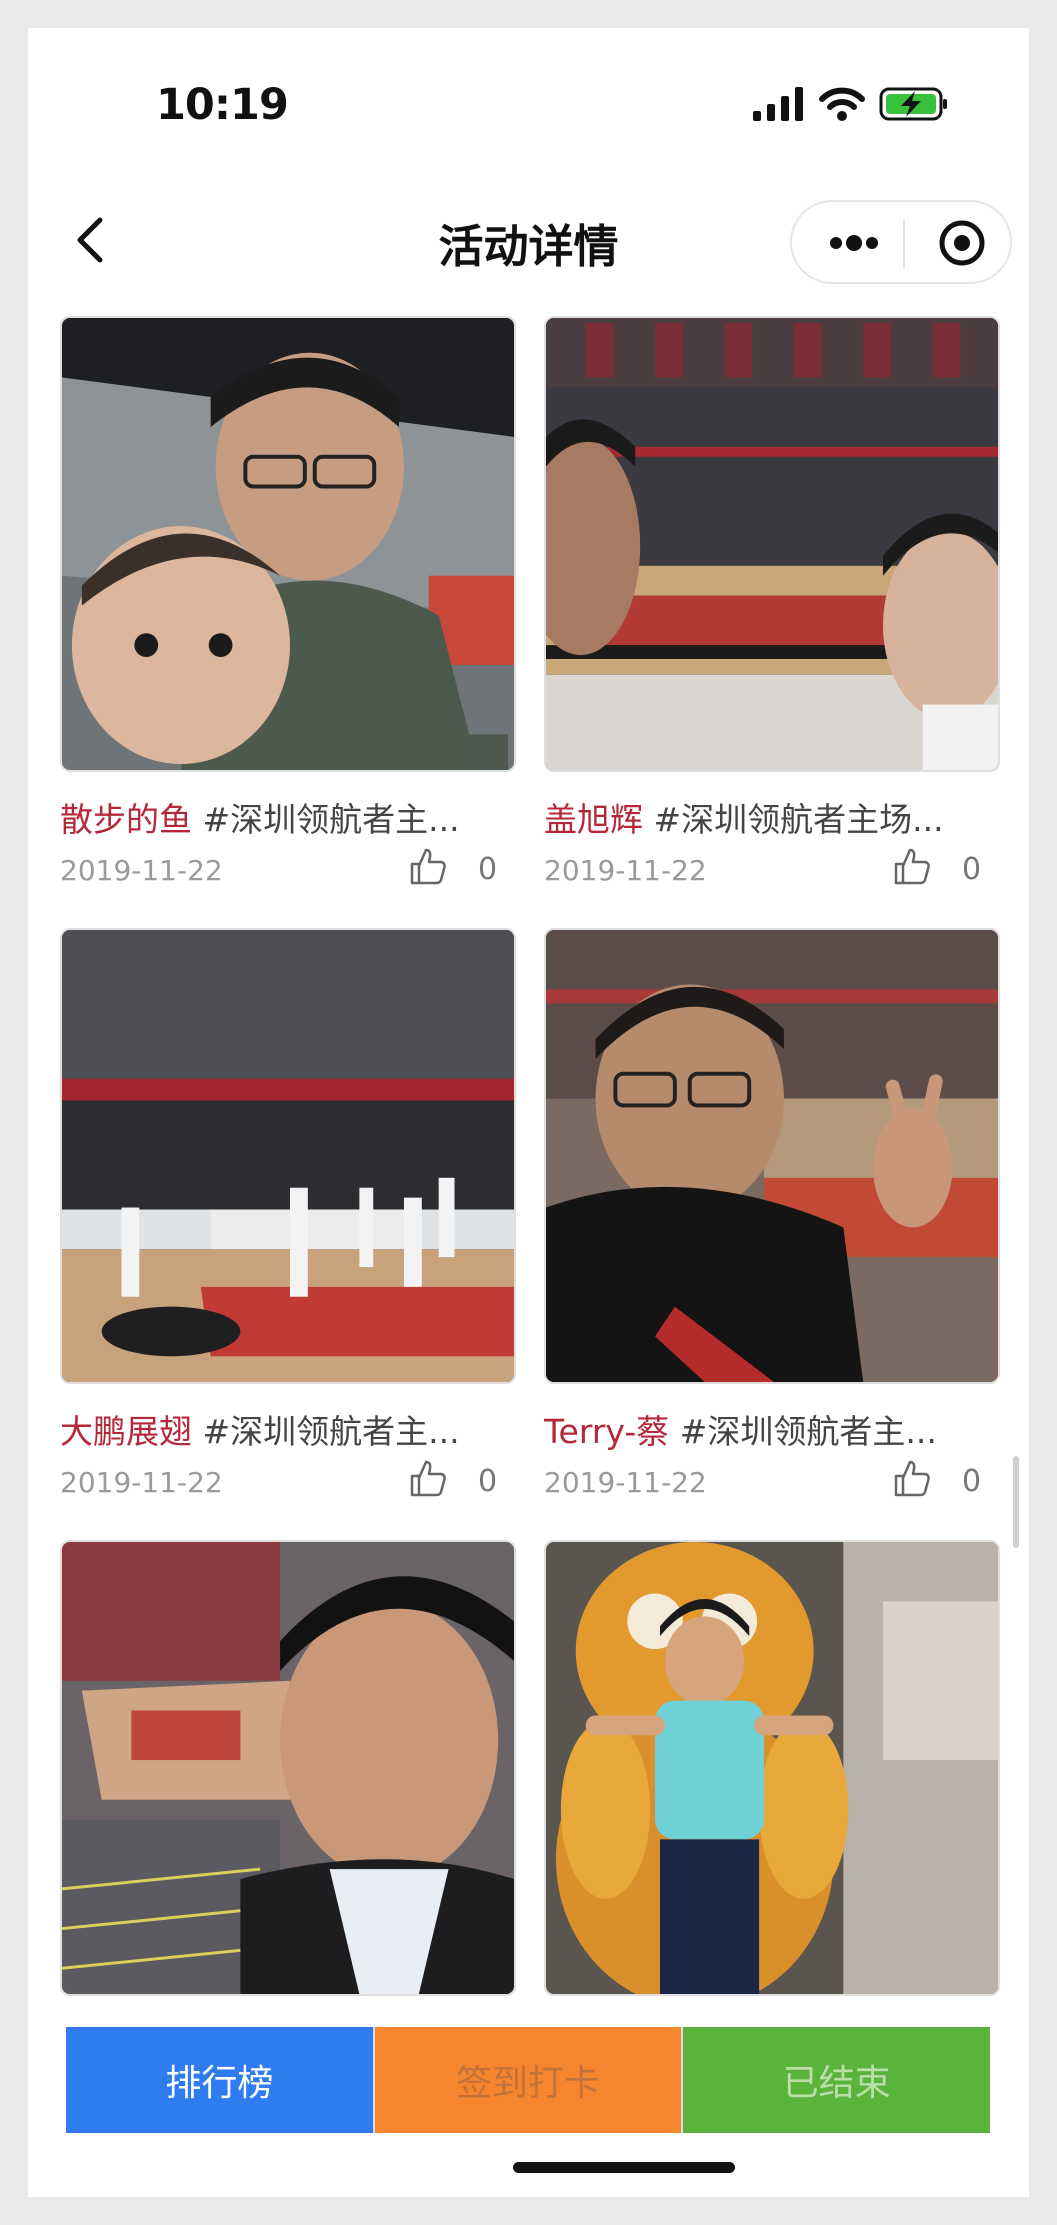 The height and width of the screenshot is (2225, 1057). What do you see at coordinates (1016, 1502) in the screenshot?
I see `scroll-indicator` at bounding box center [1016, 1502].